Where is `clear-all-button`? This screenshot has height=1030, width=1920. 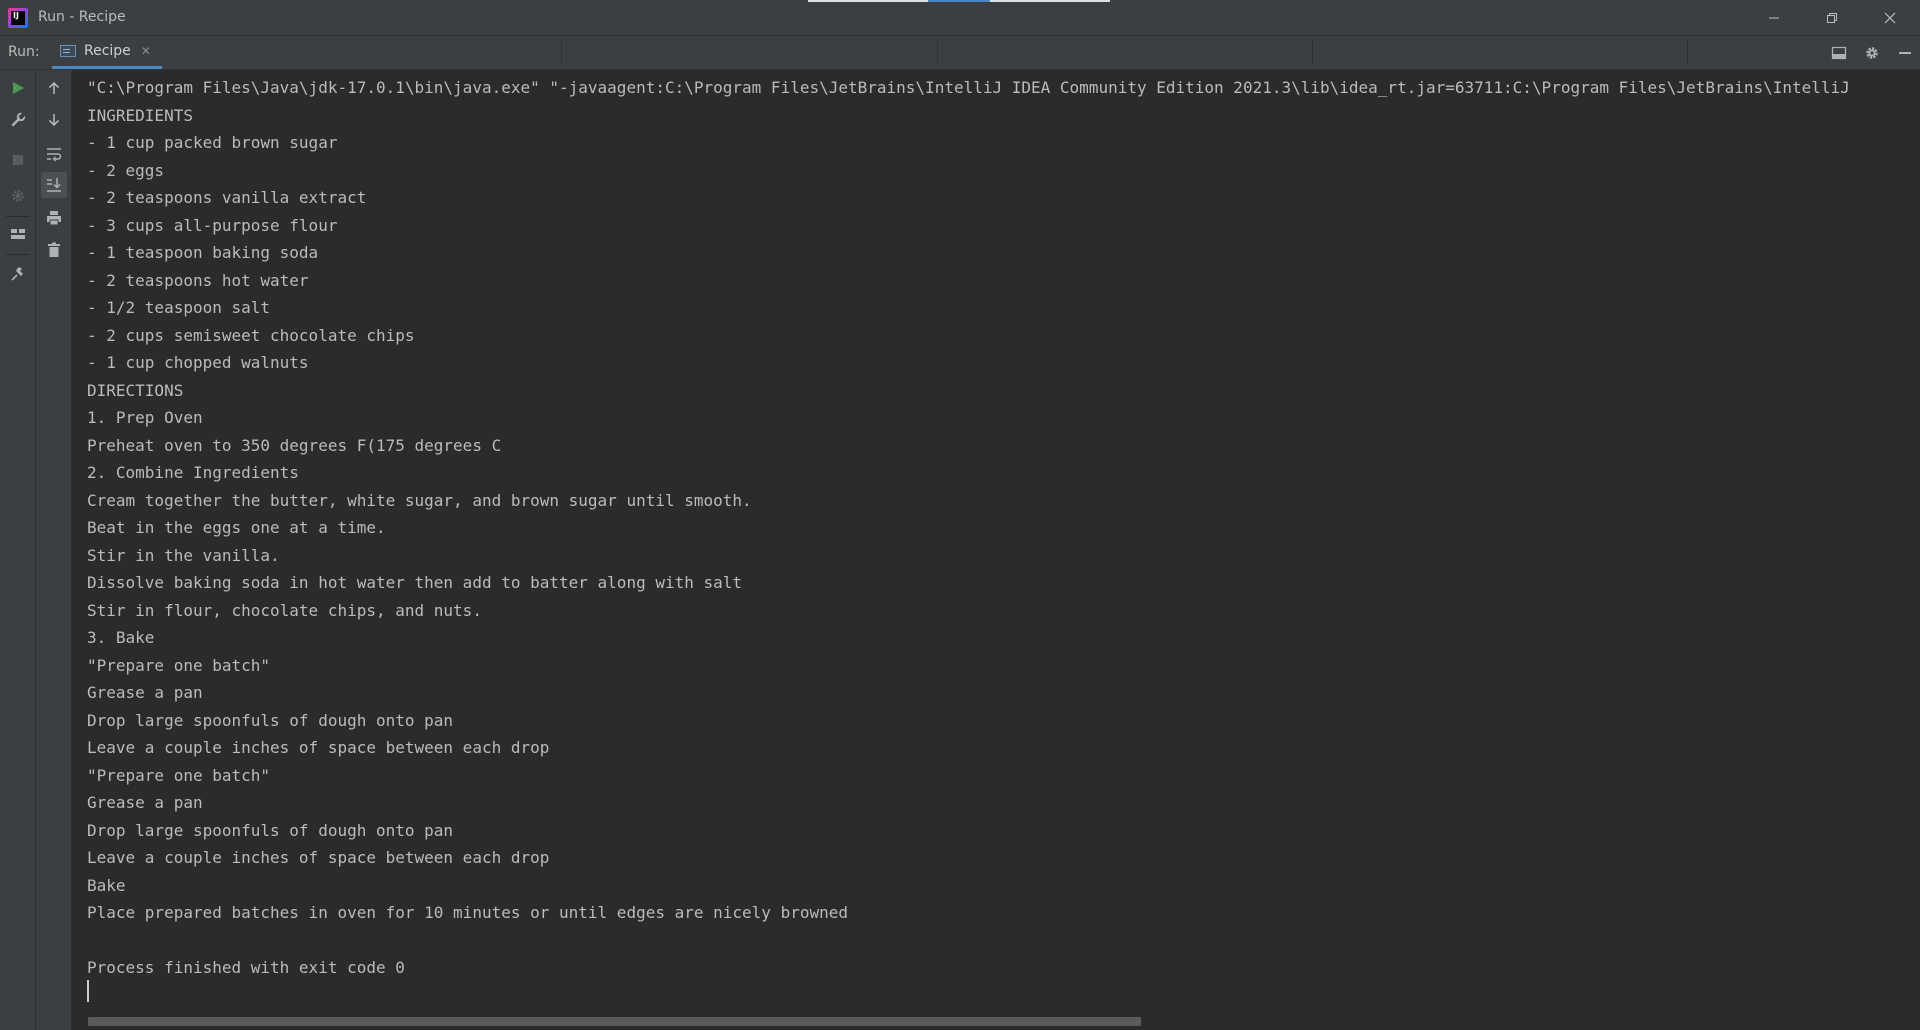 clear-all-button is located at coordinates (54, 250).